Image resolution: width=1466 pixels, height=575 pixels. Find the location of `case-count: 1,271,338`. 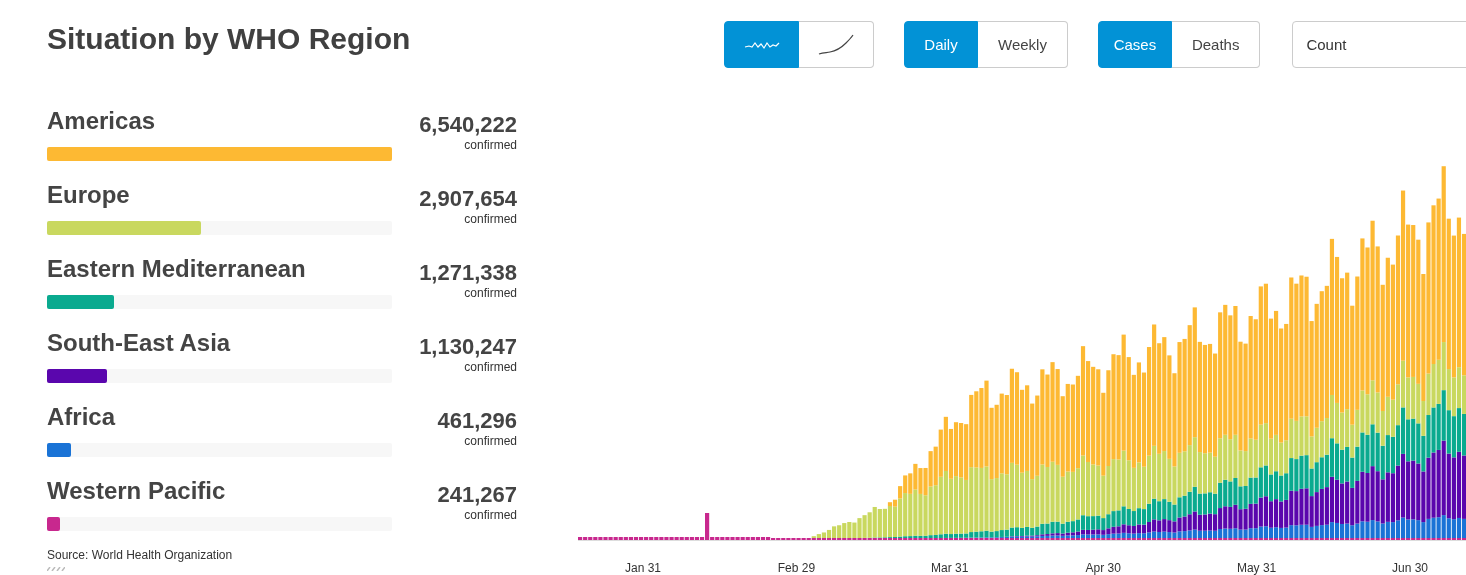

case-count: 1,271,338 is located at coordinates (468, 273).